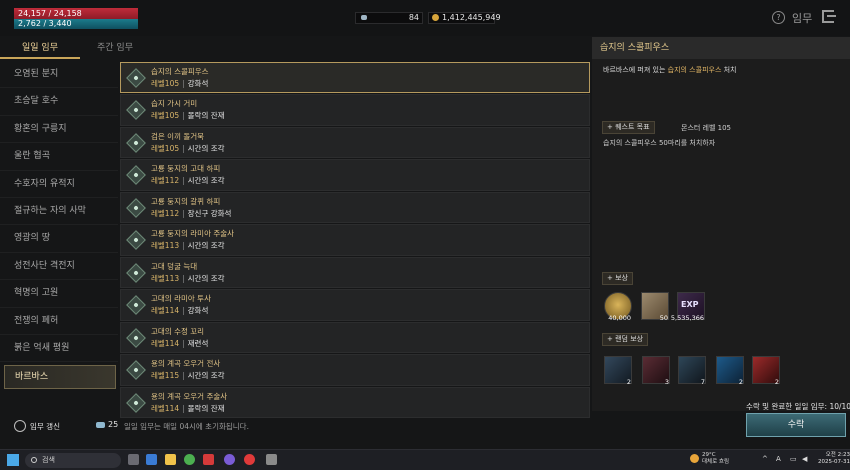 The width and height of the screenshot is (850, 470). Describe the element at coordinates (355, 110) in the screenshot. I see `quest-item: 습지 가시 거미 레벨105 | 몰락의 잔재` at that location.